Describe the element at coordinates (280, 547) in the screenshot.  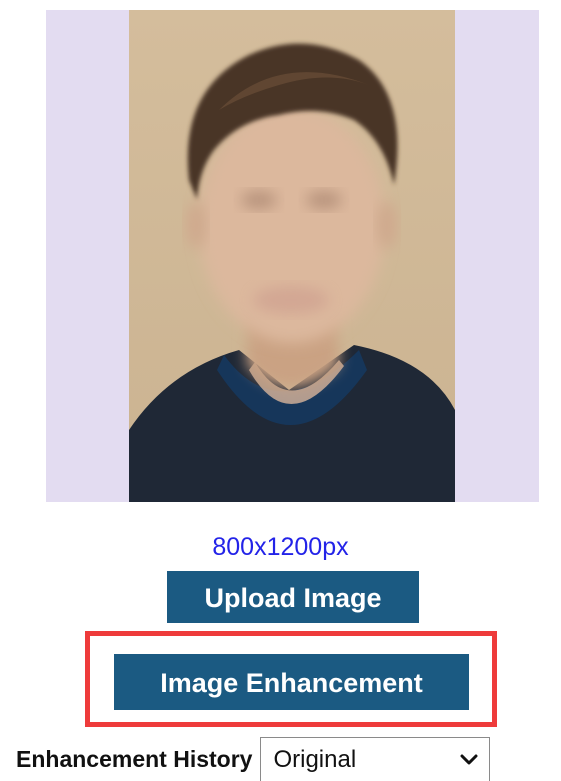
I see `image-size-label: 800x1200px` at that location.